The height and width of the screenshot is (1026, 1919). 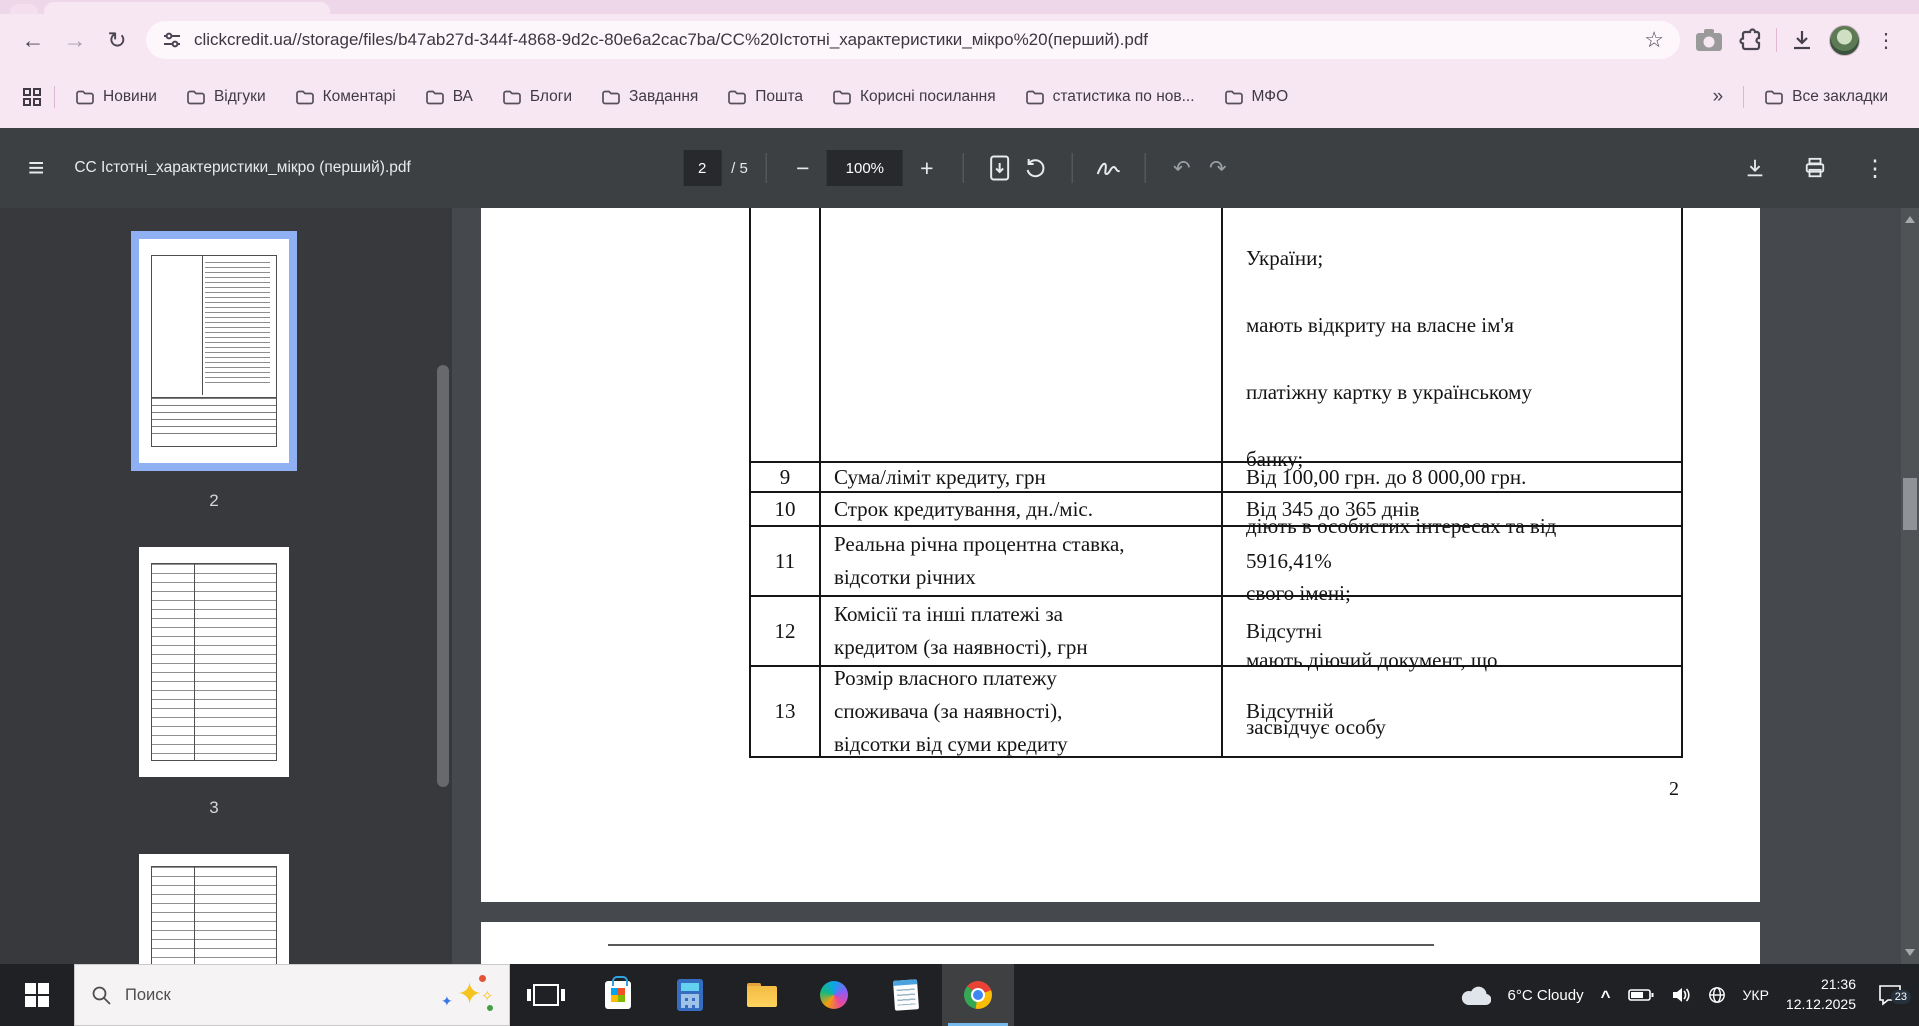 What do you see at coordinates (1546, 995) in the screenshot?
I see `weather-label: 6°C Cloudy` at bounding box center [1546, 995].